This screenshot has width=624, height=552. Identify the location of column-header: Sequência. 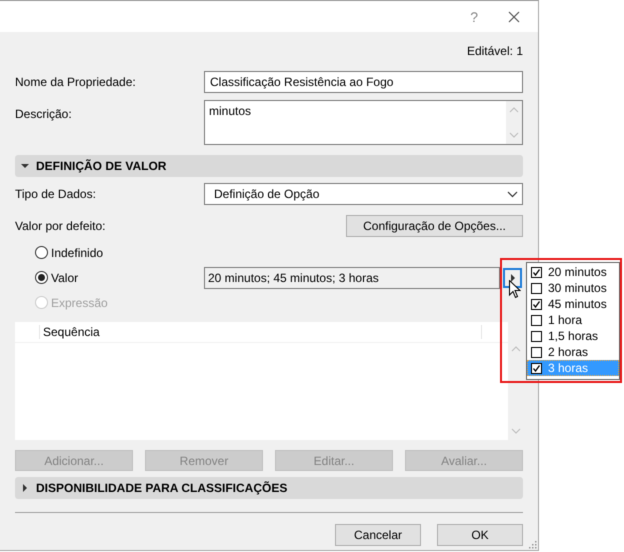
(260, 332).